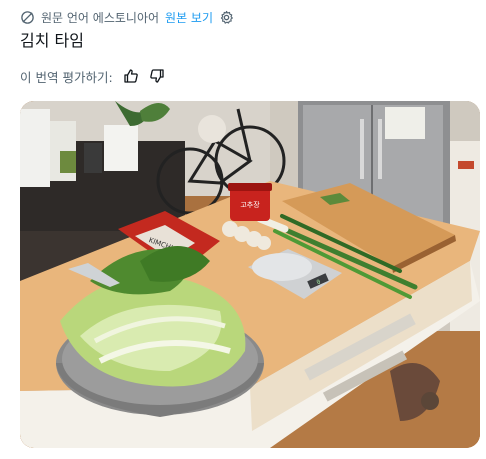 The width and height of the screenshot is (486, 459). I want to click on gear-icon, so click(226, 17).